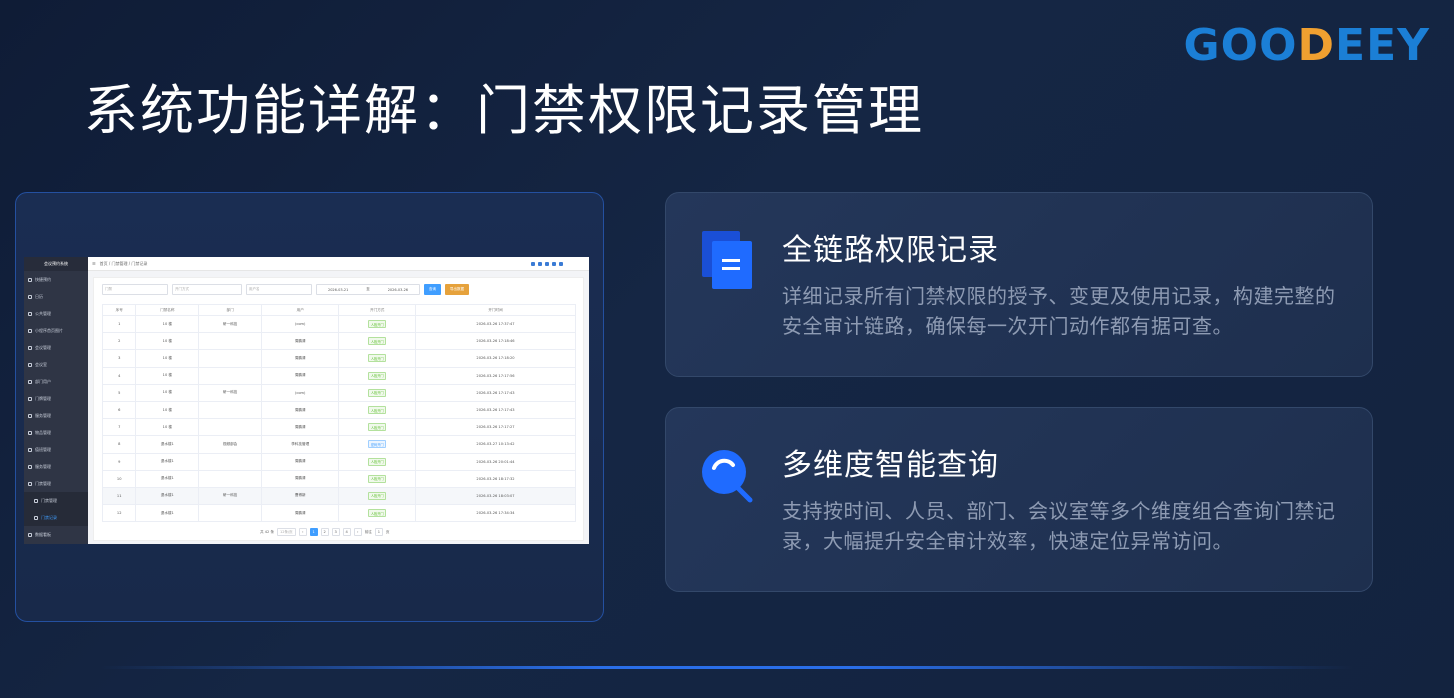 The image size is (1454, 698). I want to click on column-header: 部门, so click(230, 310).